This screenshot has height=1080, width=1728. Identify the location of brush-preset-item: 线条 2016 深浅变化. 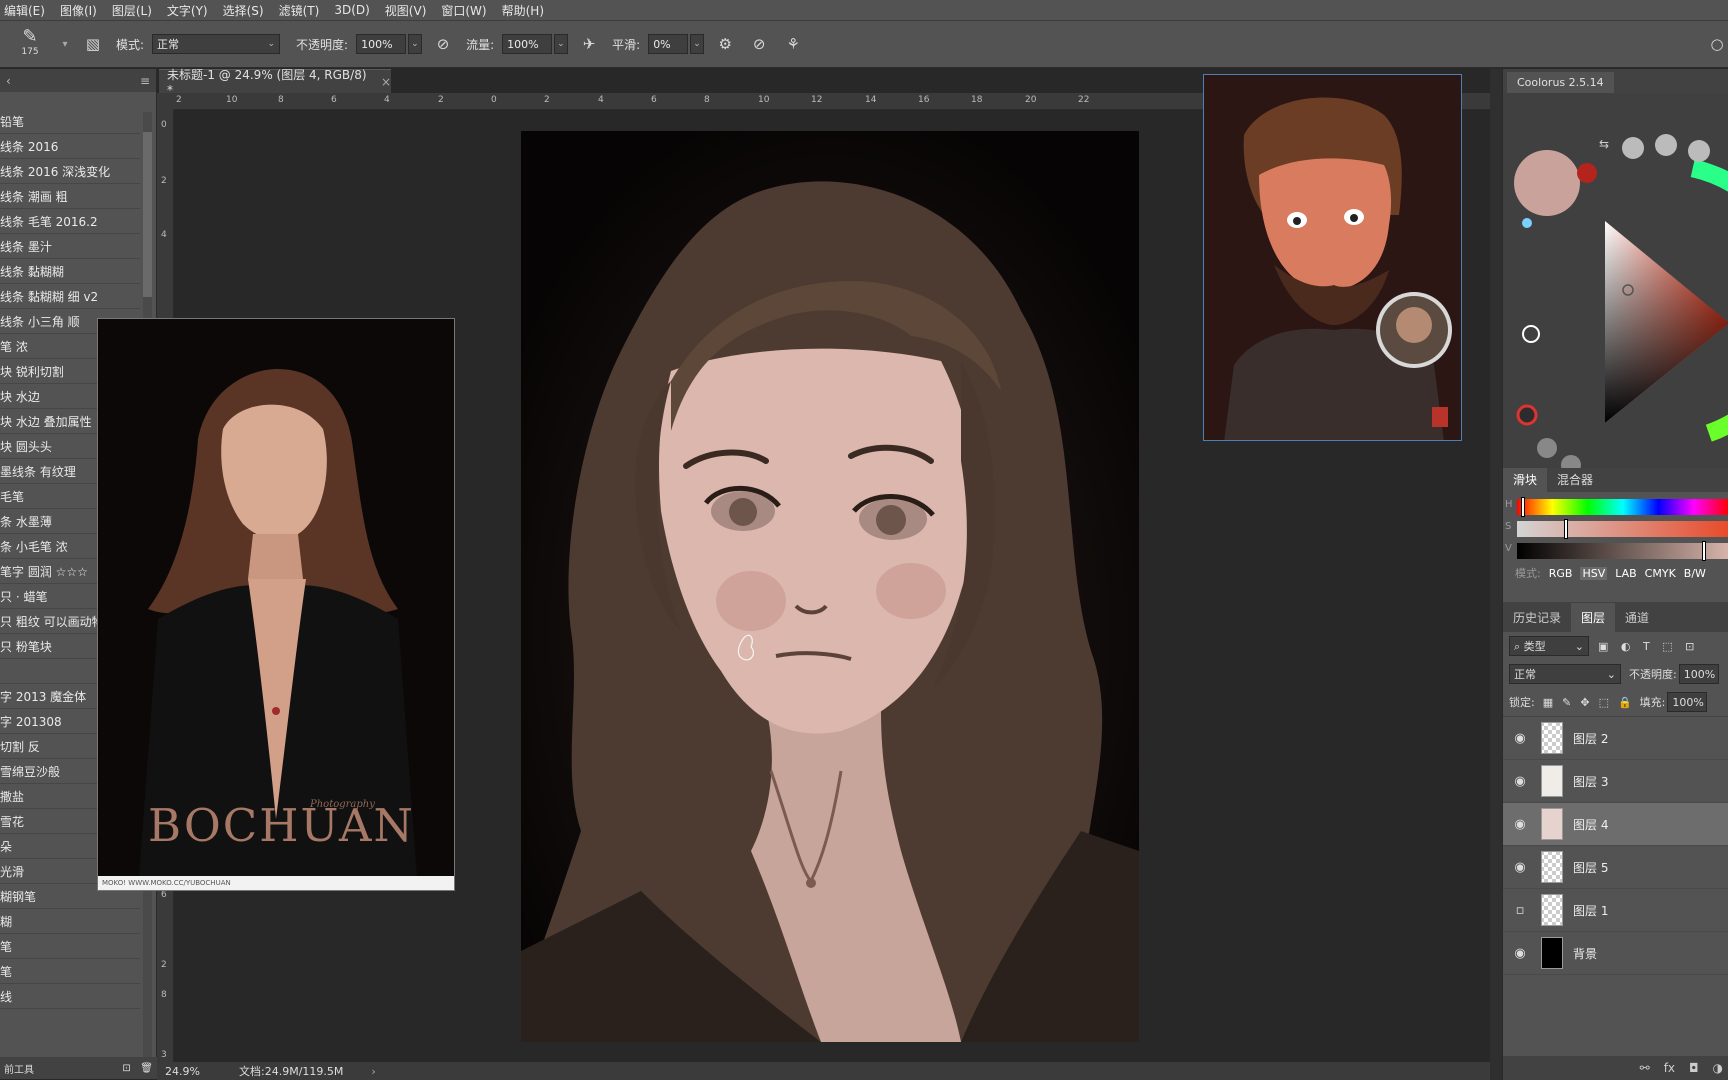
(70, 171).